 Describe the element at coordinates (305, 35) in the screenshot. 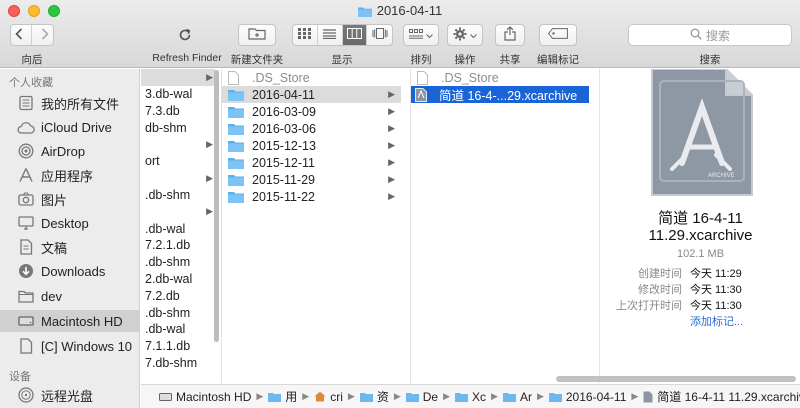

I see `icon-view-button` at that location.